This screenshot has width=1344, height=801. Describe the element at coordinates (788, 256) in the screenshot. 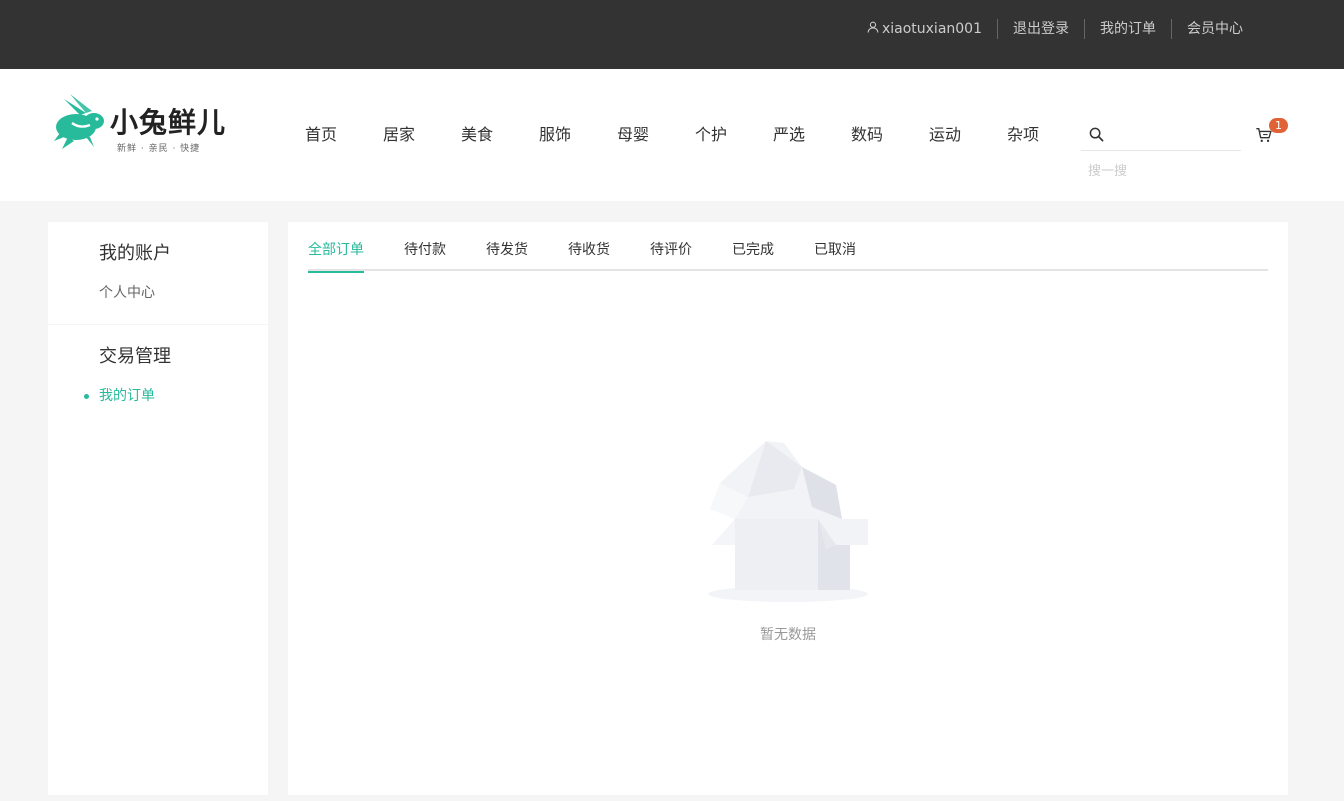

I see `order-tabs: 全部订单 待付款 待发货 待收货 待评价 已完成 已取消` at that location.